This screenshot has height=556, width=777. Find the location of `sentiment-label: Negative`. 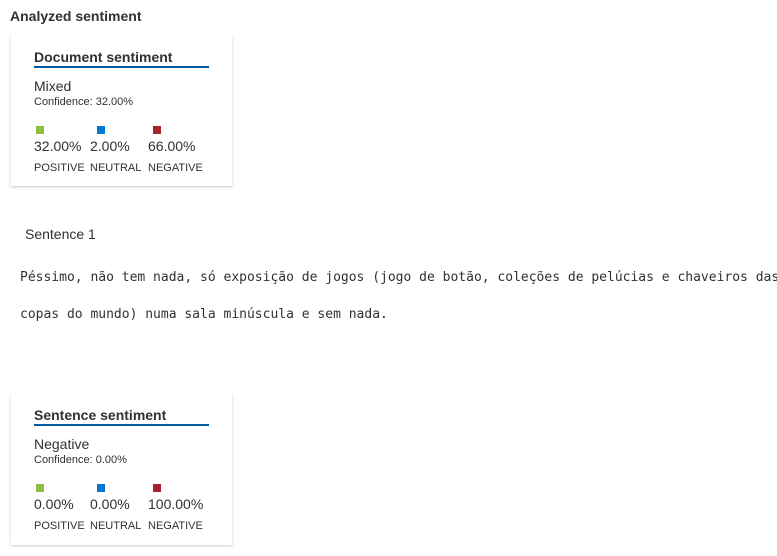

sentiment-label: Negative is located at coordinates (62, 444).